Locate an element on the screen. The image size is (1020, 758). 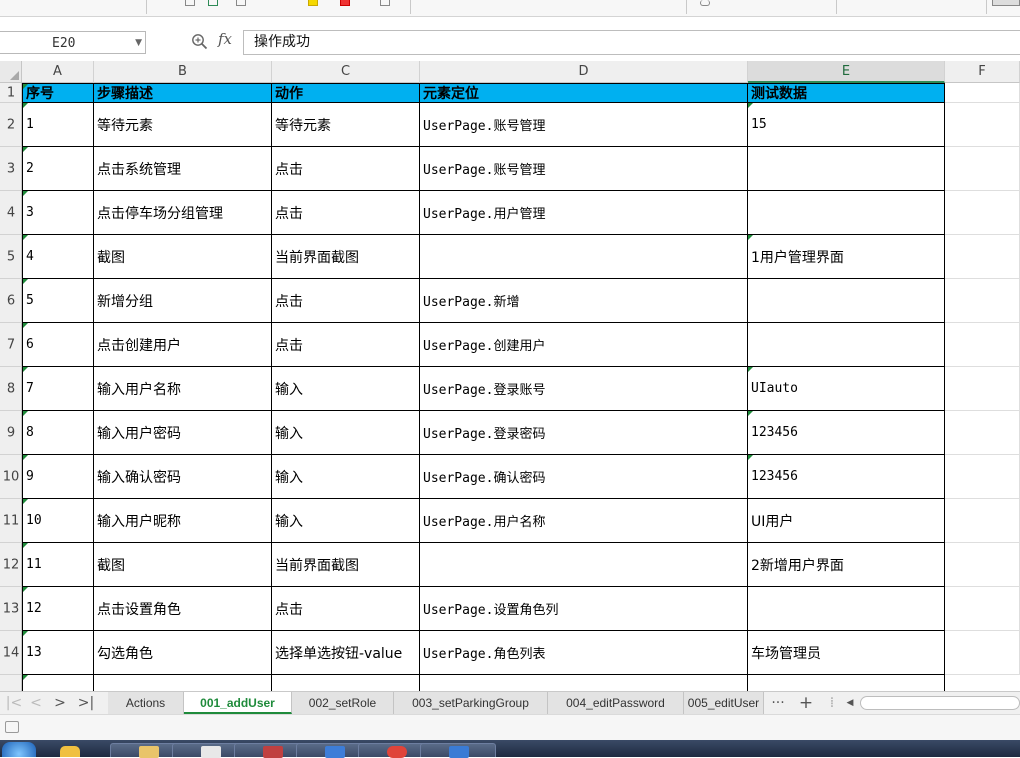
column-header-f: F is located at coordinates (982, 72).